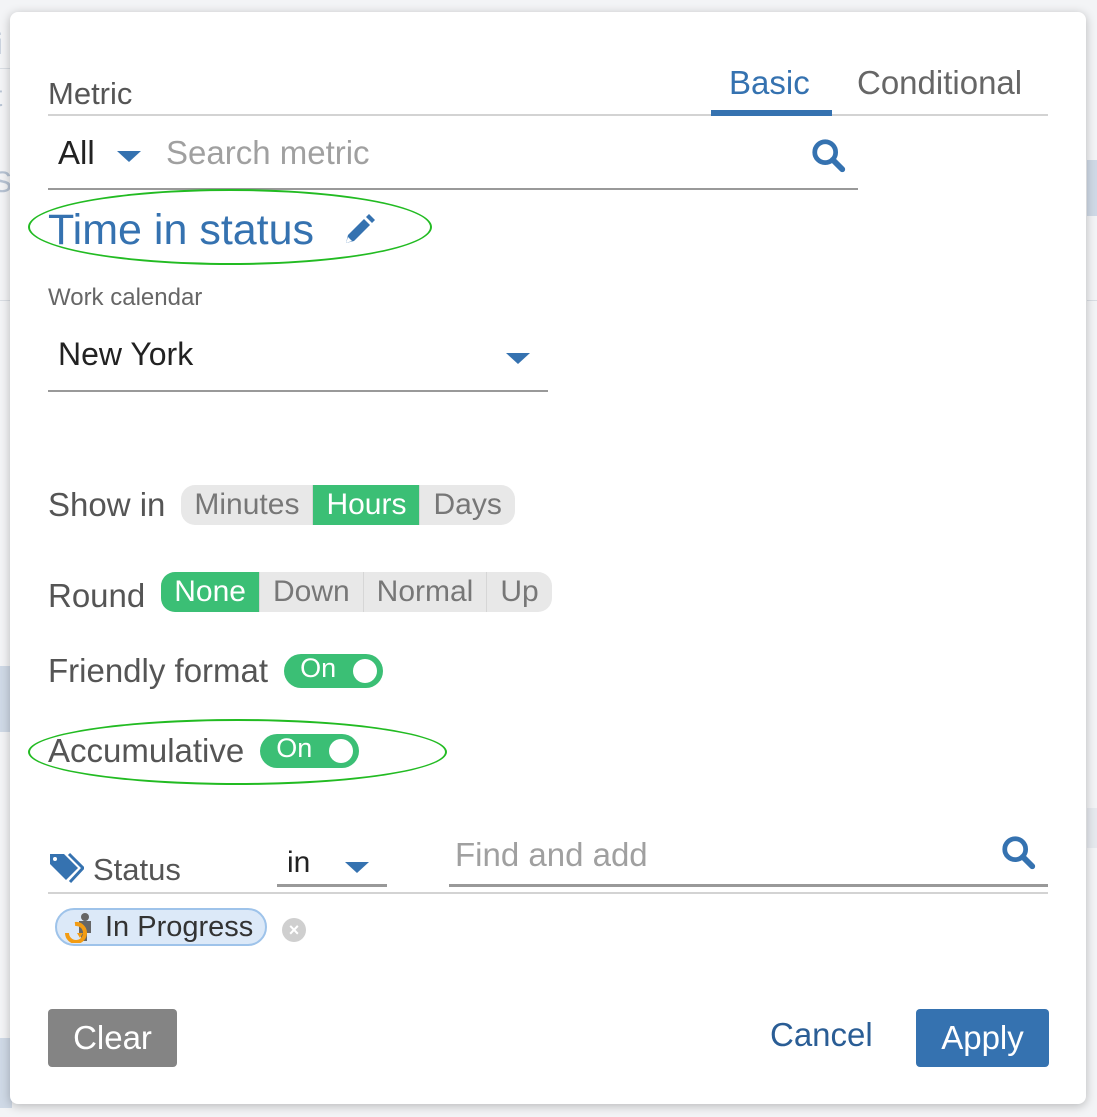  Describe the element at coordinates (90, 93) in the screenshot. I see `metric-label: Metric` at that location.